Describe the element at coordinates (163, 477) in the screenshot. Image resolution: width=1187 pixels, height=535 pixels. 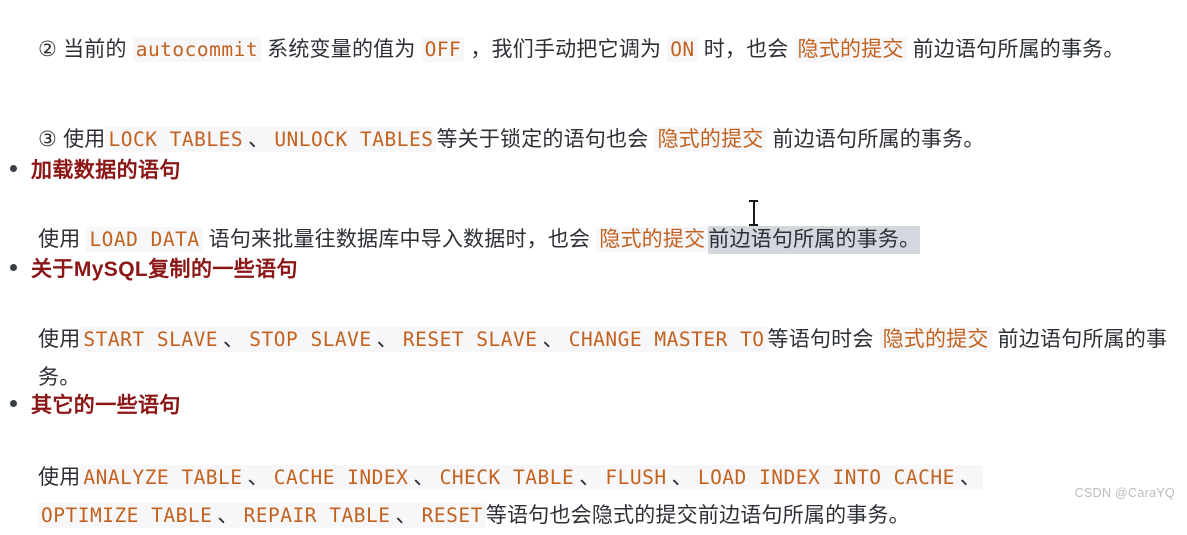
I see `code-analyze-table: ANALYZE TABLE` at that location.